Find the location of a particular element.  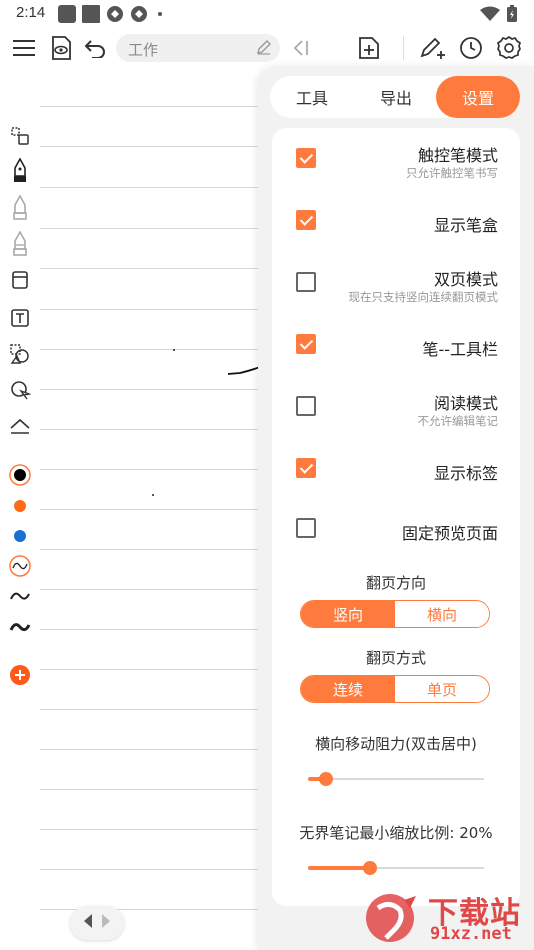

flip-mode-continuous: 连续 is located at coordinates (348, 689).